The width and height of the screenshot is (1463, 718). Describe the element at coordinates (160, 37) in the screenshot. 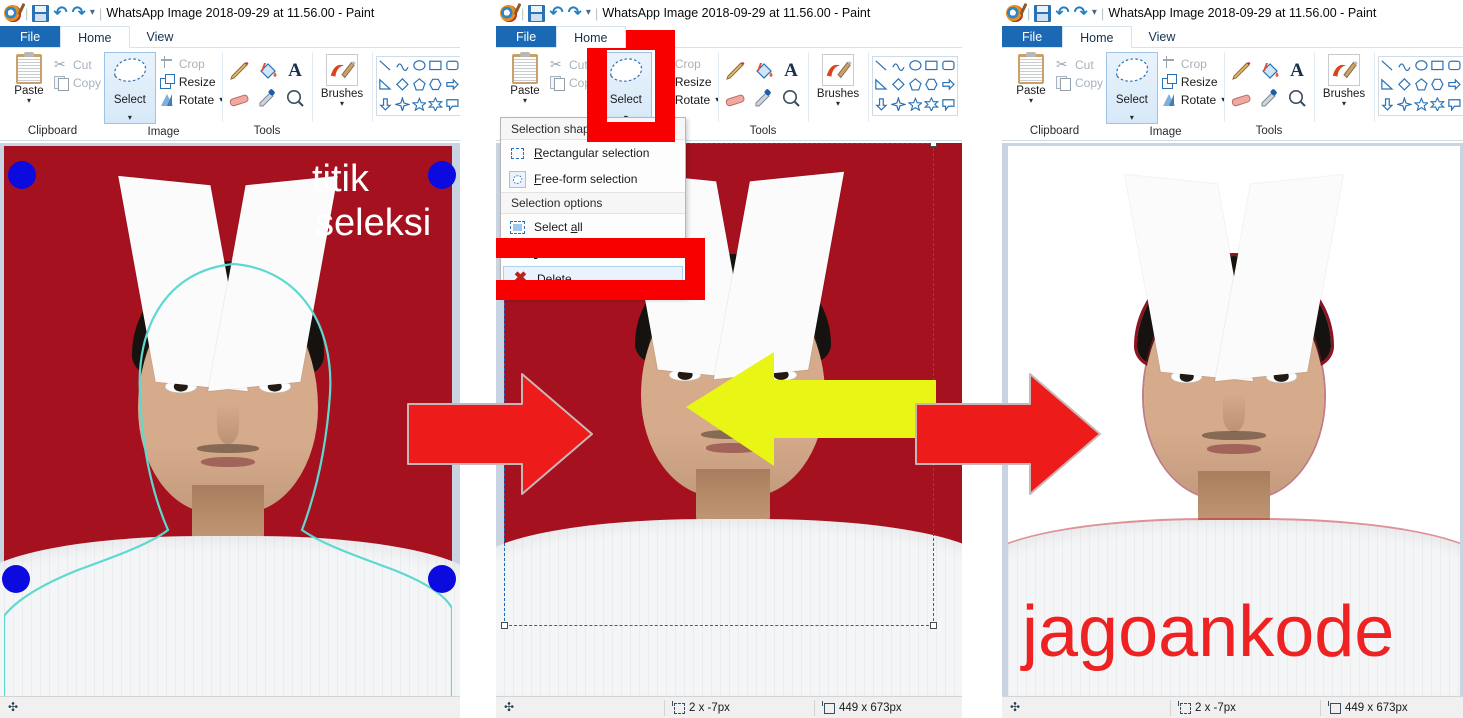

I see `tab-view: View` at that location.